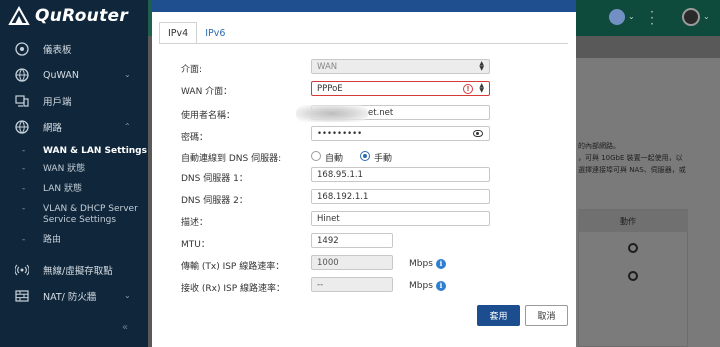 The image size is (720, 347). What do you see at coordinates (82, 16) in the screenshot?
I see `logo-text: QuRouter` at bounding box center [82, 16].